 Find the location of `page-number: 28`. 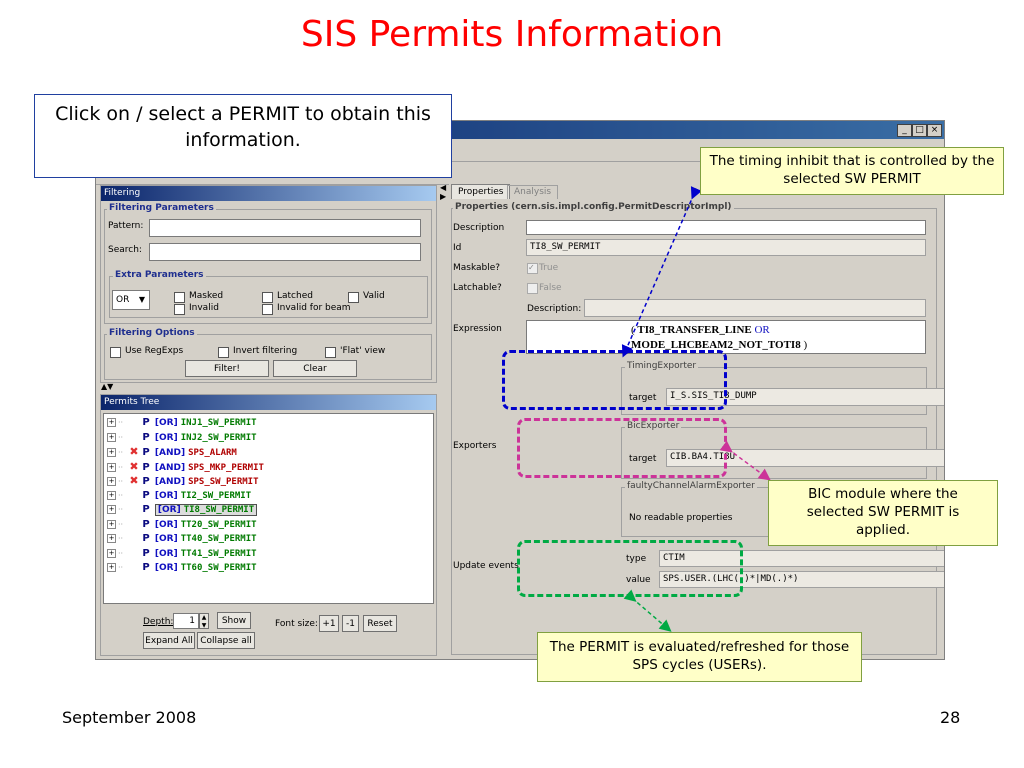

page-number: 28 is located at coordinates (950, 717).